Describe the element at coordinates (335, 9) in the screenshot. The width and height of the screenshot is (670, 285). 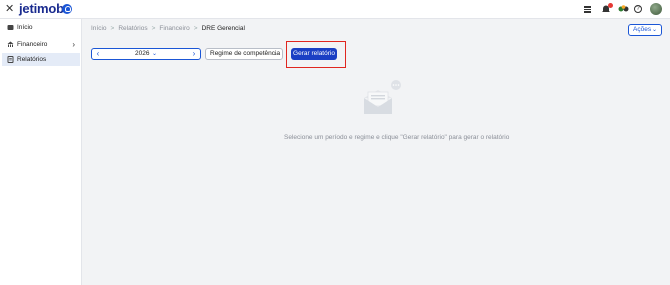
I see `top-bar: ✕ jetimob ?` at that location.